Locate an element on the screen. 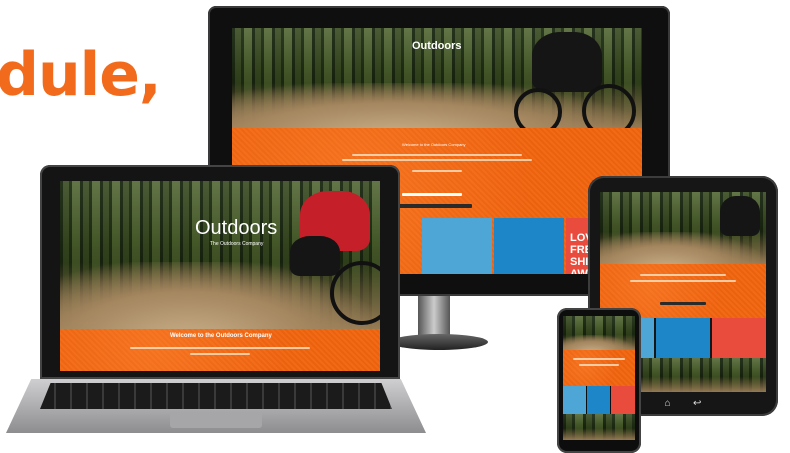 The height and width of the screenshot is (453, 790). home-icon: ⌂ is located at coordinates (667, 403).